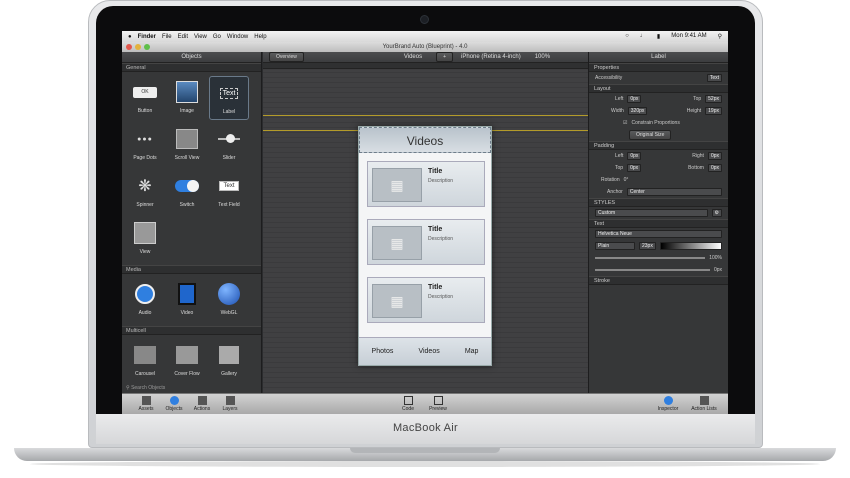  Describe the element at coordinates (674, 192) in the screenshot. I see `anchor-select: Center` at that location.